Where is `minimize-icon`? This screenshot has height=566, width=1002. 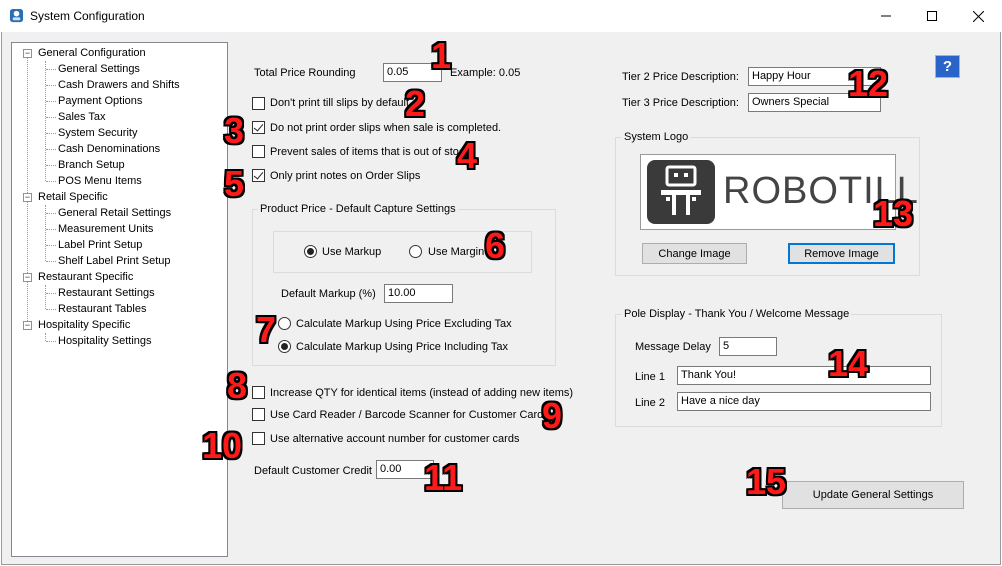 minimize-icon is located at coordinates (886, 16).